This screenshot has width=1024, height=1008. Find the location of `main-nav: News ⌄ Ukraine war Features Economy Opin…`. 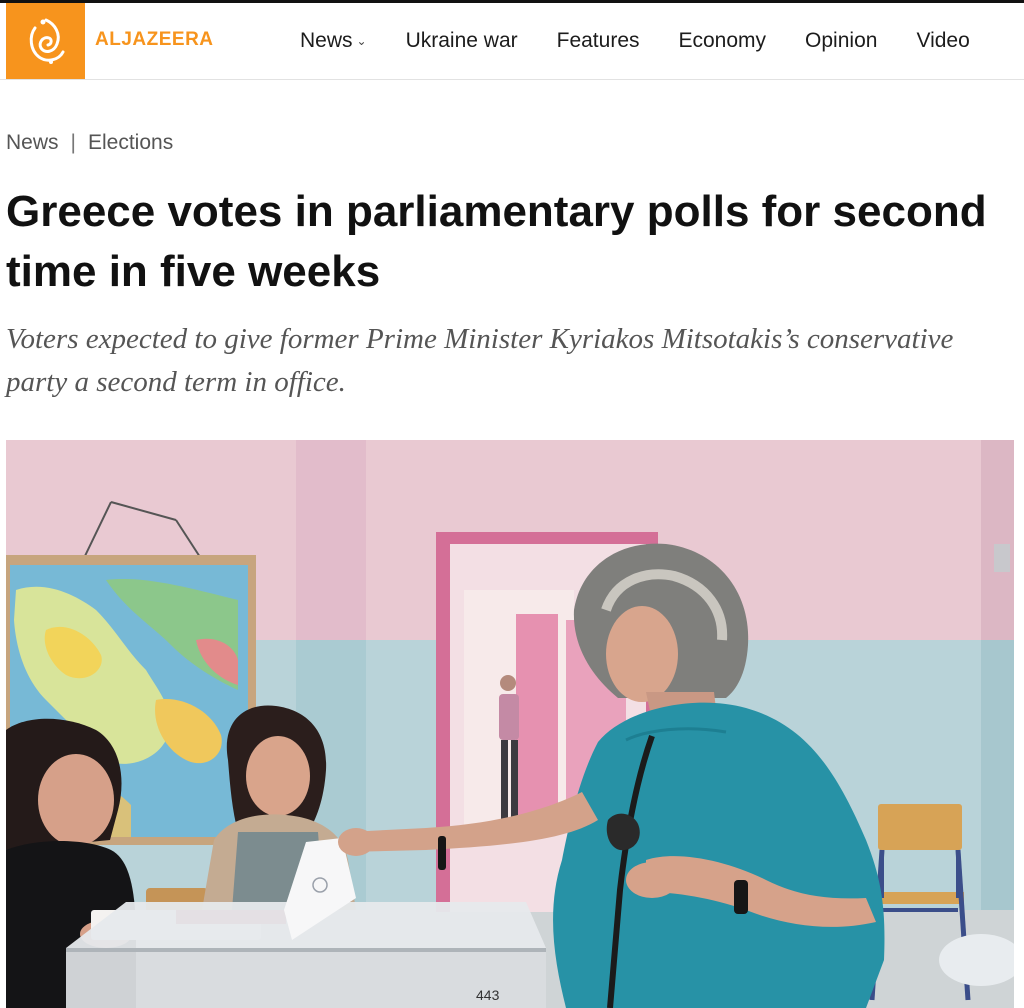

main-nav: News ⌄ Ukraine war Features Economy Opin… is located at coordinates (654, 41).